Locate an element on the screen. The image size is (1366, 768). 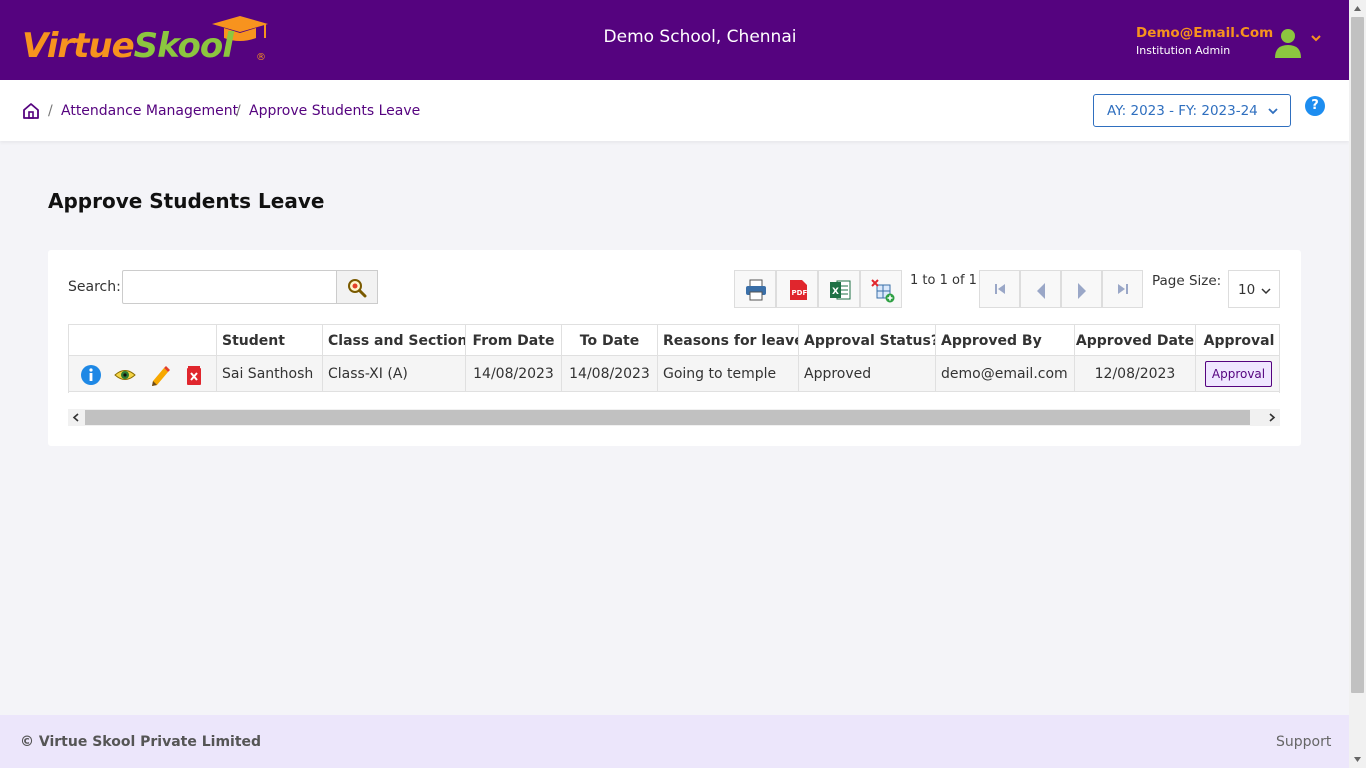
cell-reason: Going to temple is located at coordinates (728, 373).